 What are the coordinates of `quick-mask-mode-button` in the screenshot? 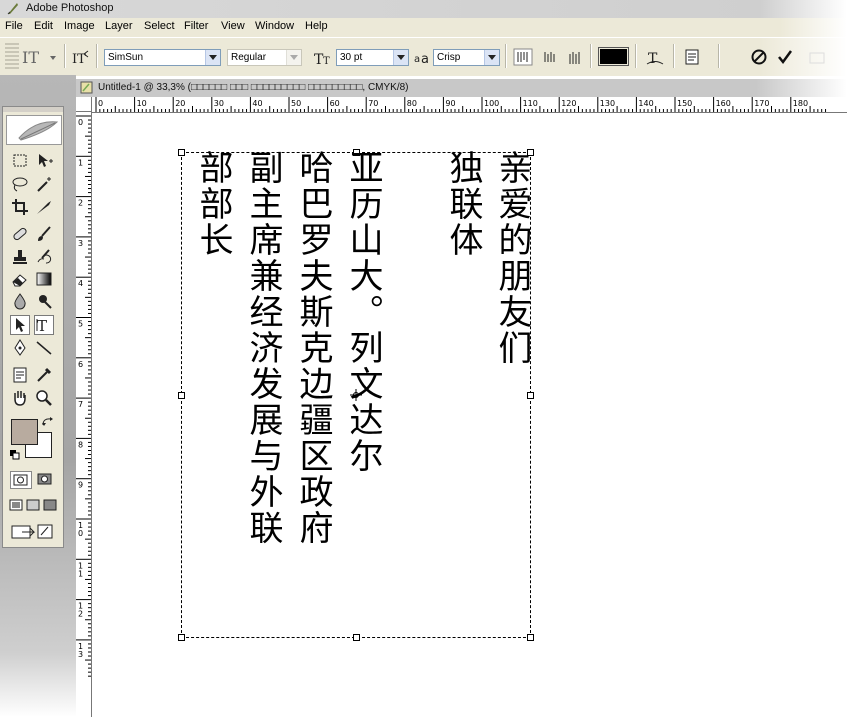 It's located at (45, 480).